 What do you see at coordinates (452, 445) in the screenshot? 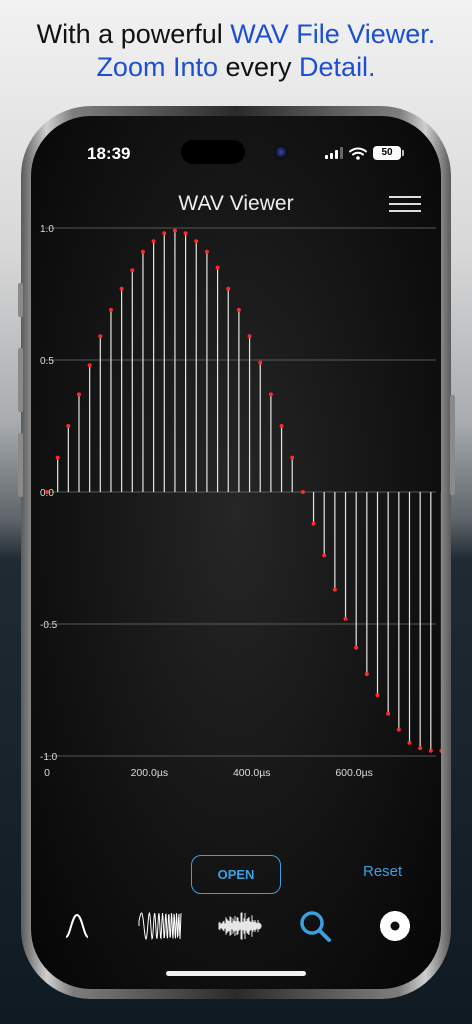
I see `power-button` at bounding box center [452, 445].